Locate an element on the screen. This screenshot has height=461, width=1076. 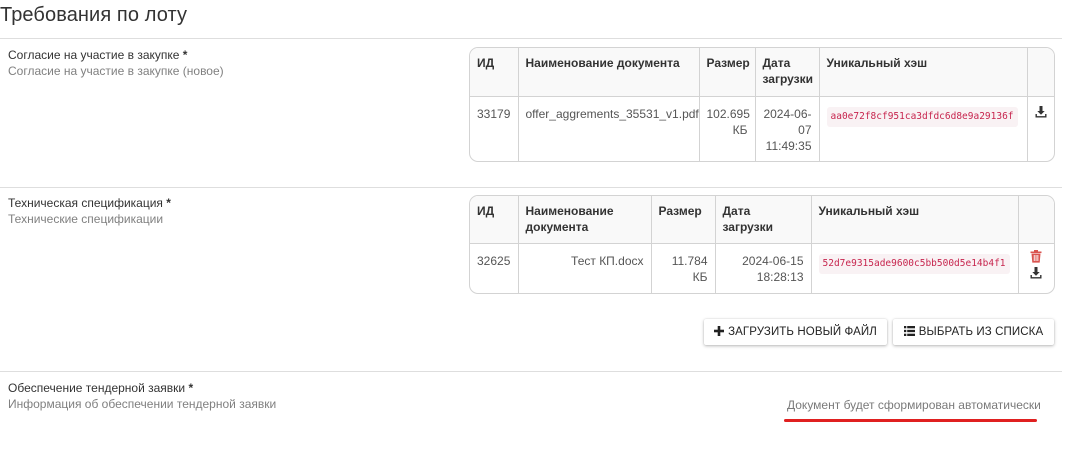
cell-size: 102.695 КБ is located at coordinates (727, 128).